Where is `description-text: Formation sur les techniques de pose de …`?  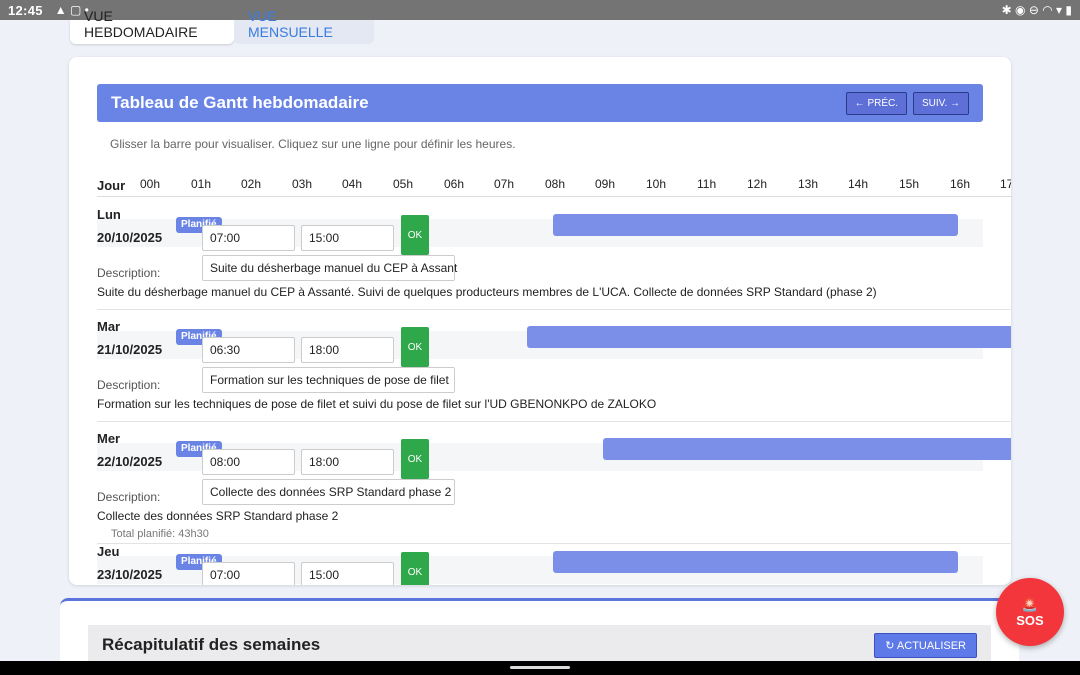 description-text: Formation sur les techniques de pose de … is located at coordinates (377, 404).